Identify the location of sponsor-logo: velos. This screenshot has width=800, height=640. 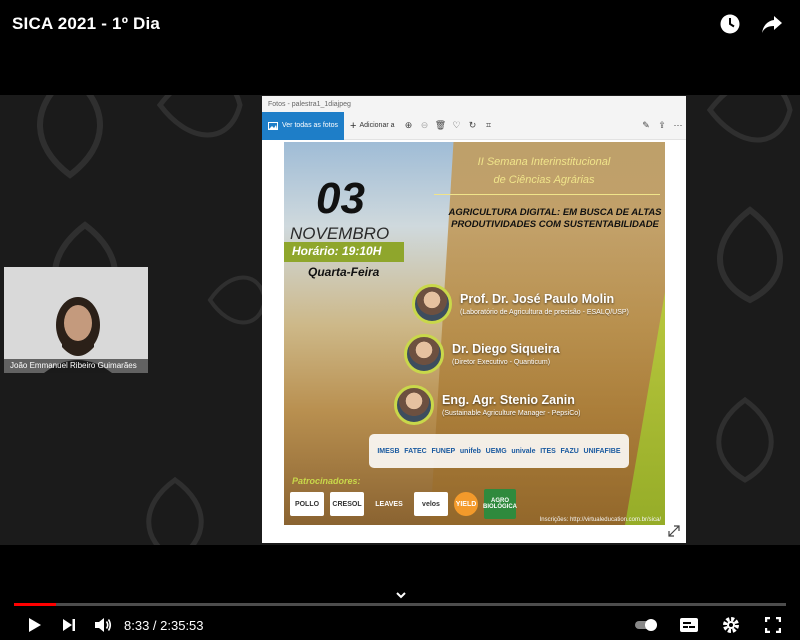
(431, 504).